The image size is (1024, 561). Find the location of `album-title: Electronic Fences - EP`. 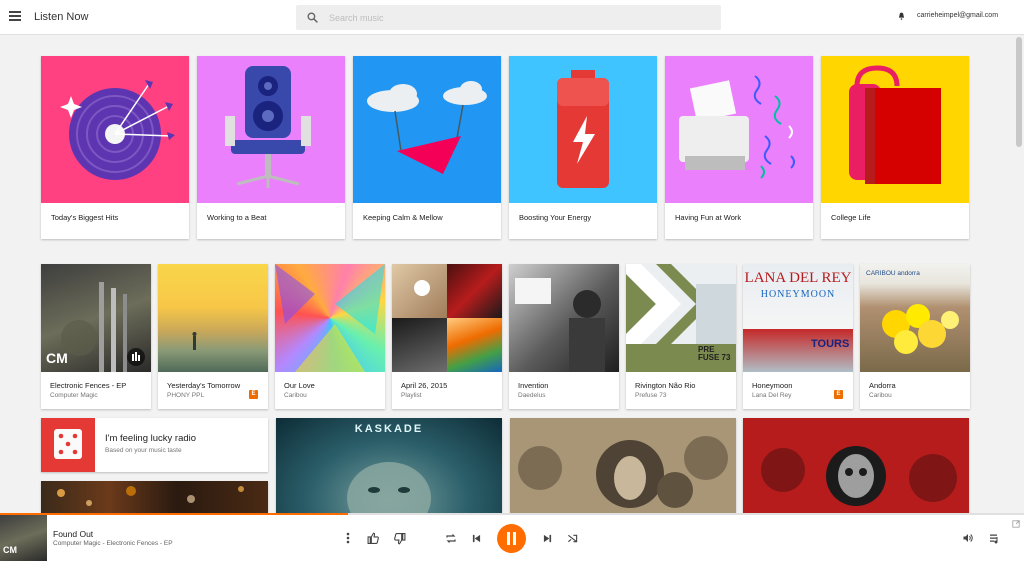

album-title: Electronic Fences - EP is located at coordinates (88, 385).